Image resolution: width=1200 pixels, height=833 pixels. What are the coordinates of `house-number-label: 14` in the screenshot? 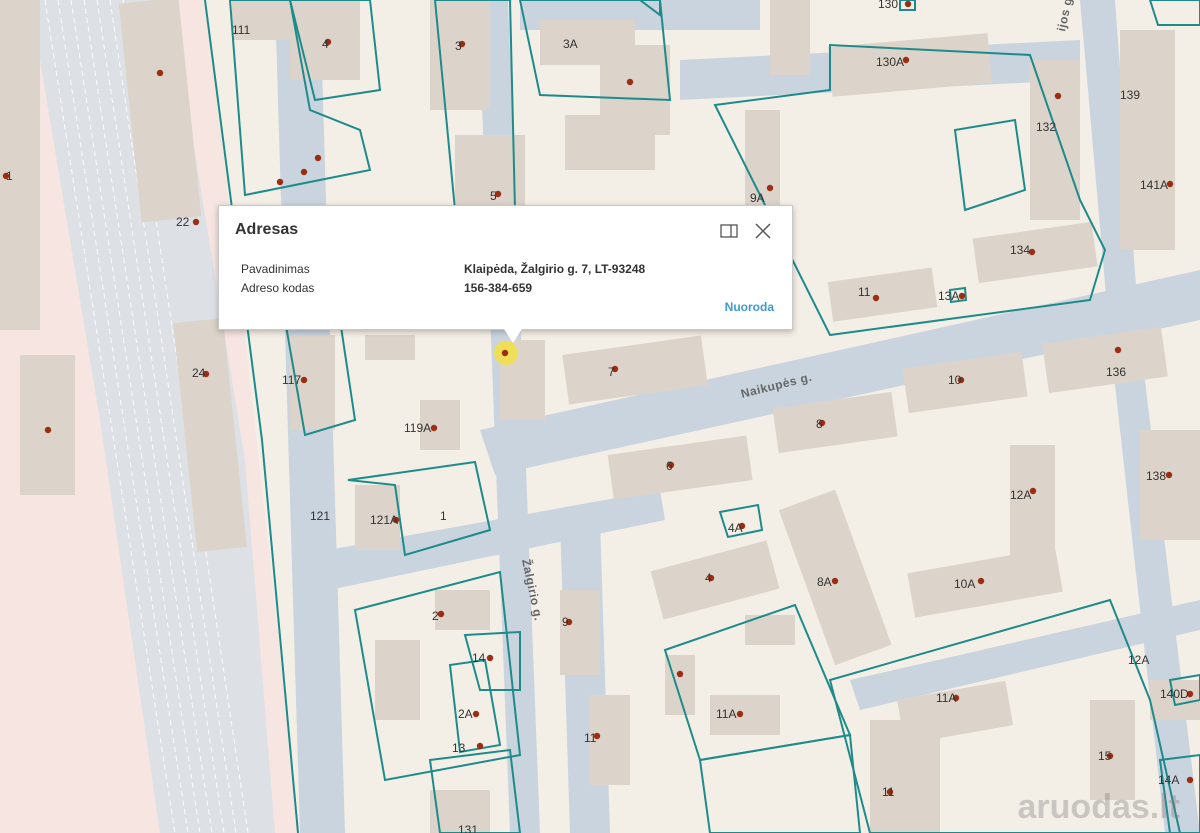 It's located at (479, 658).